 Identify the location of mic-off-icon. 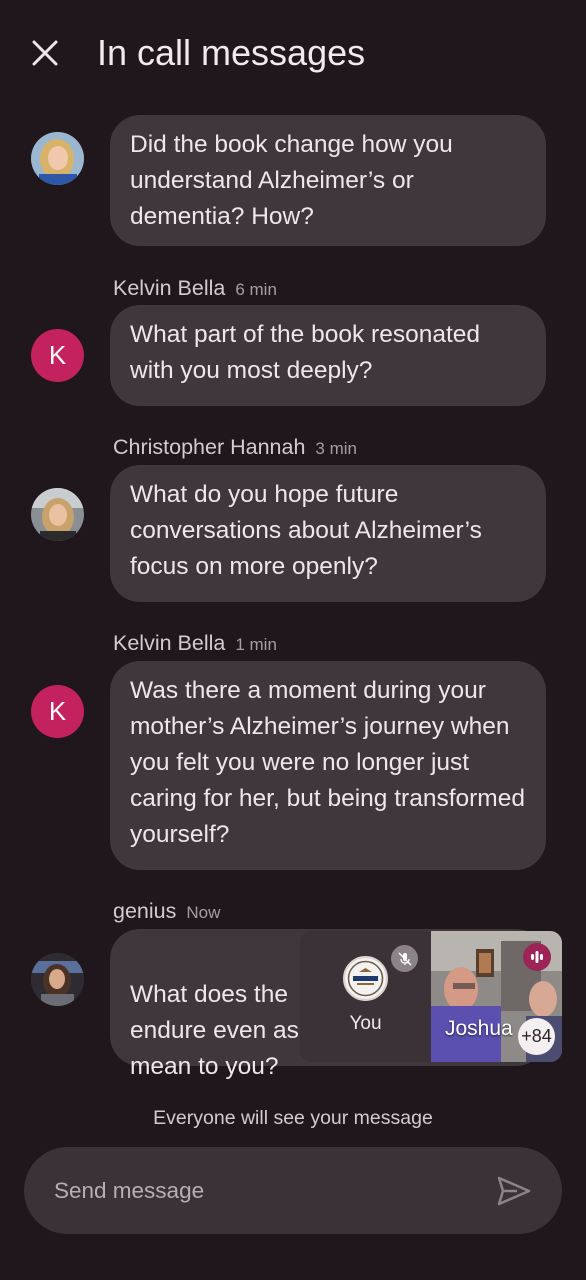
(404, 958).